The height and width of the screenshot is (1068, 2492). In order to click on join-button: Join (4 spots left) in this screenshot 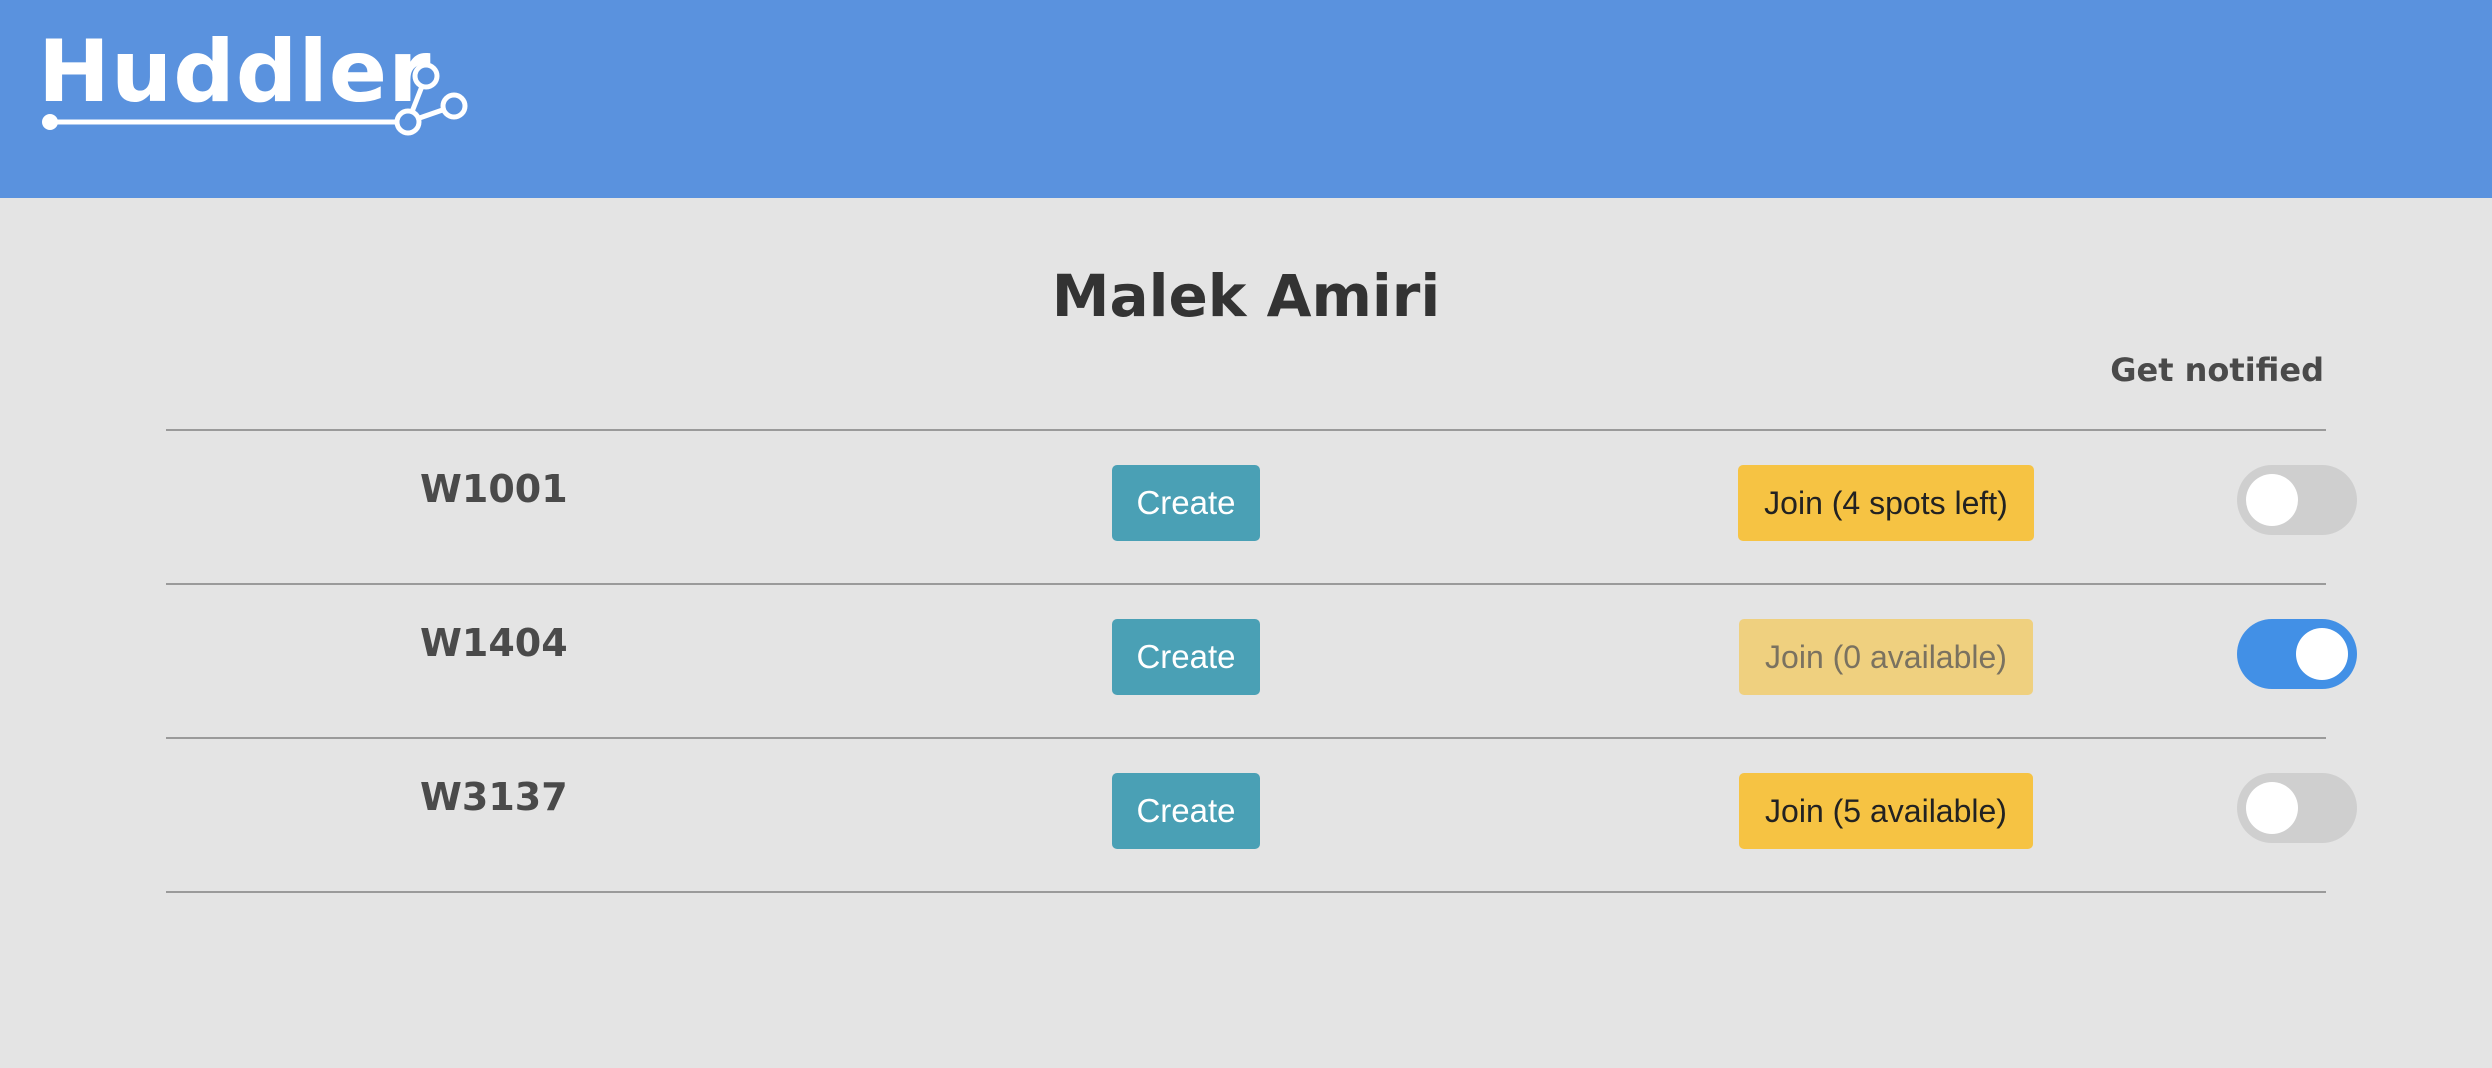, I will do `click(1886, 503)`.